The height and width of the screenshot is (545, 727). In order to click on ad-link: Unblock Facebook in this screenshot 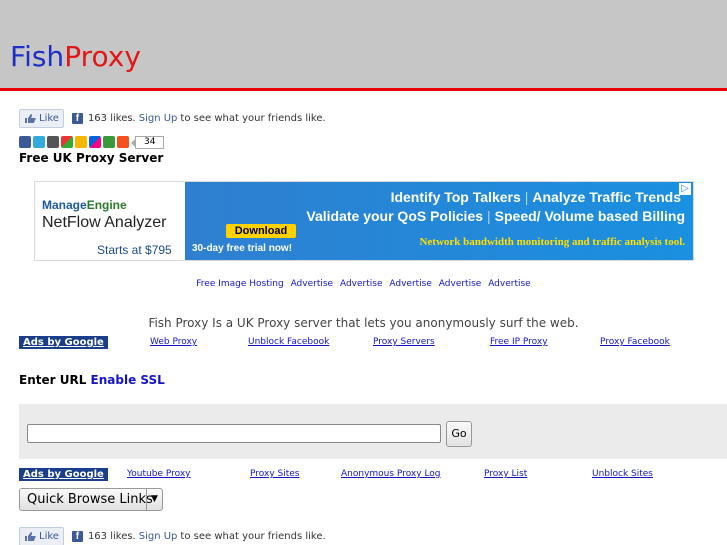, I will do `click(288, 342)`.